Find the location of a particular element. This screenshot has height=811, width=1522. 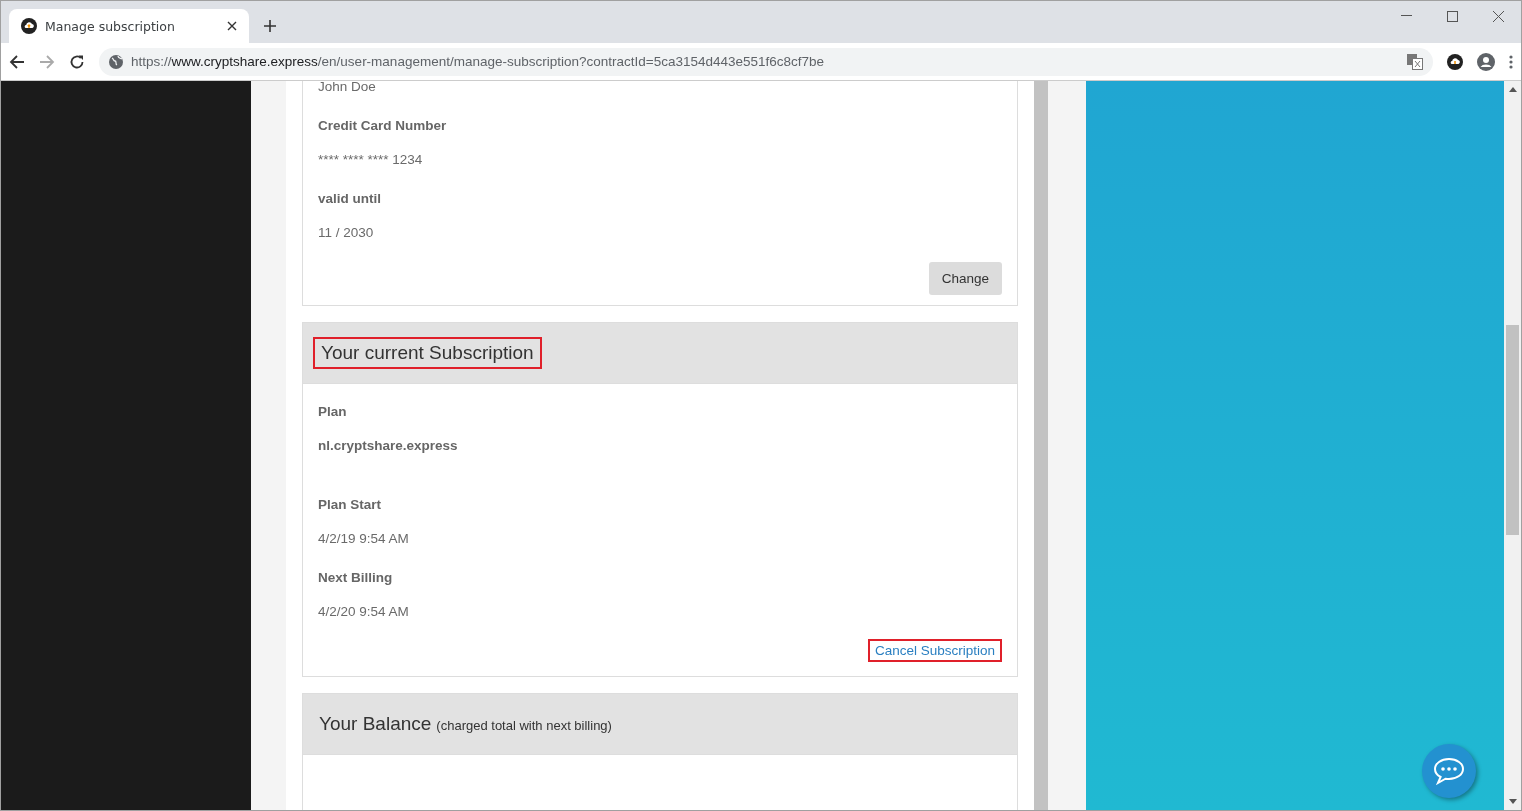

scrollbar is located at coordinates (1512, 445).